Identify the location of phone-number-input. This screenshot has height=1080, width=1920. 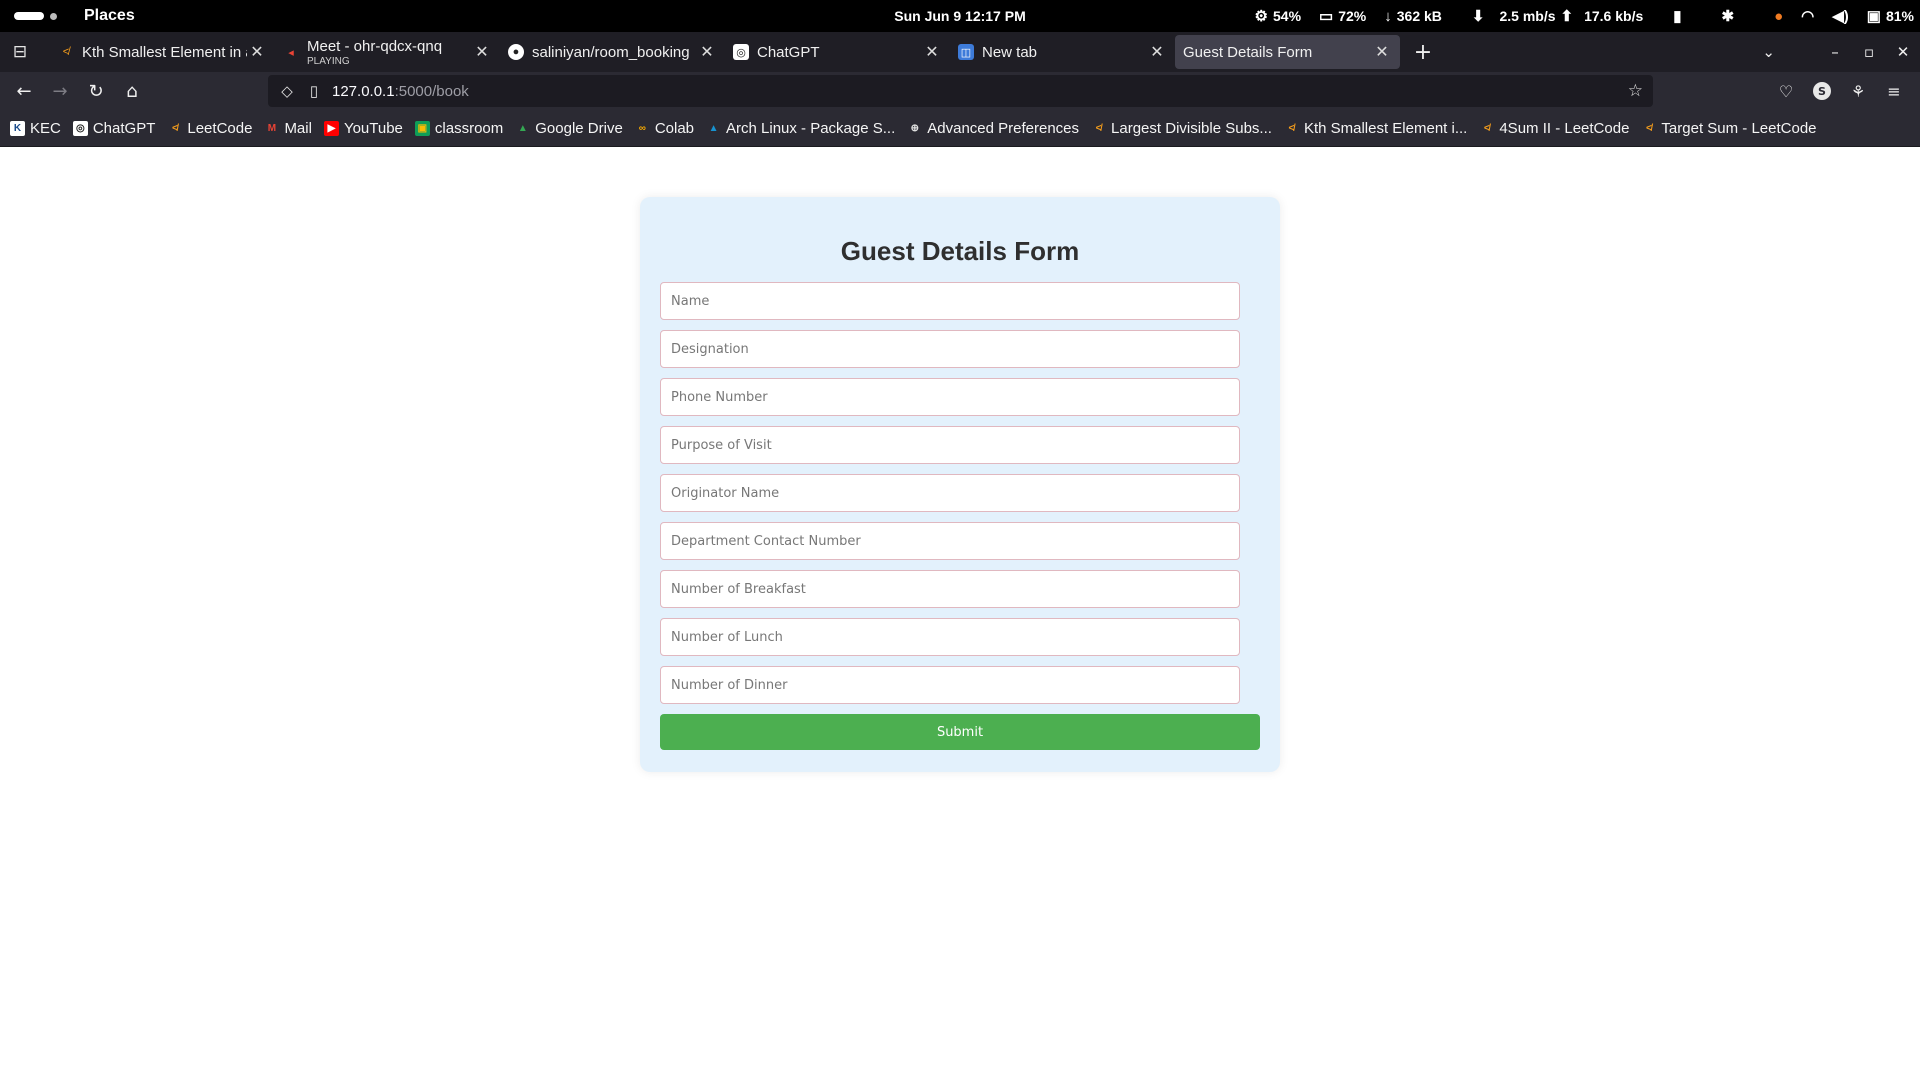
(950, 397).